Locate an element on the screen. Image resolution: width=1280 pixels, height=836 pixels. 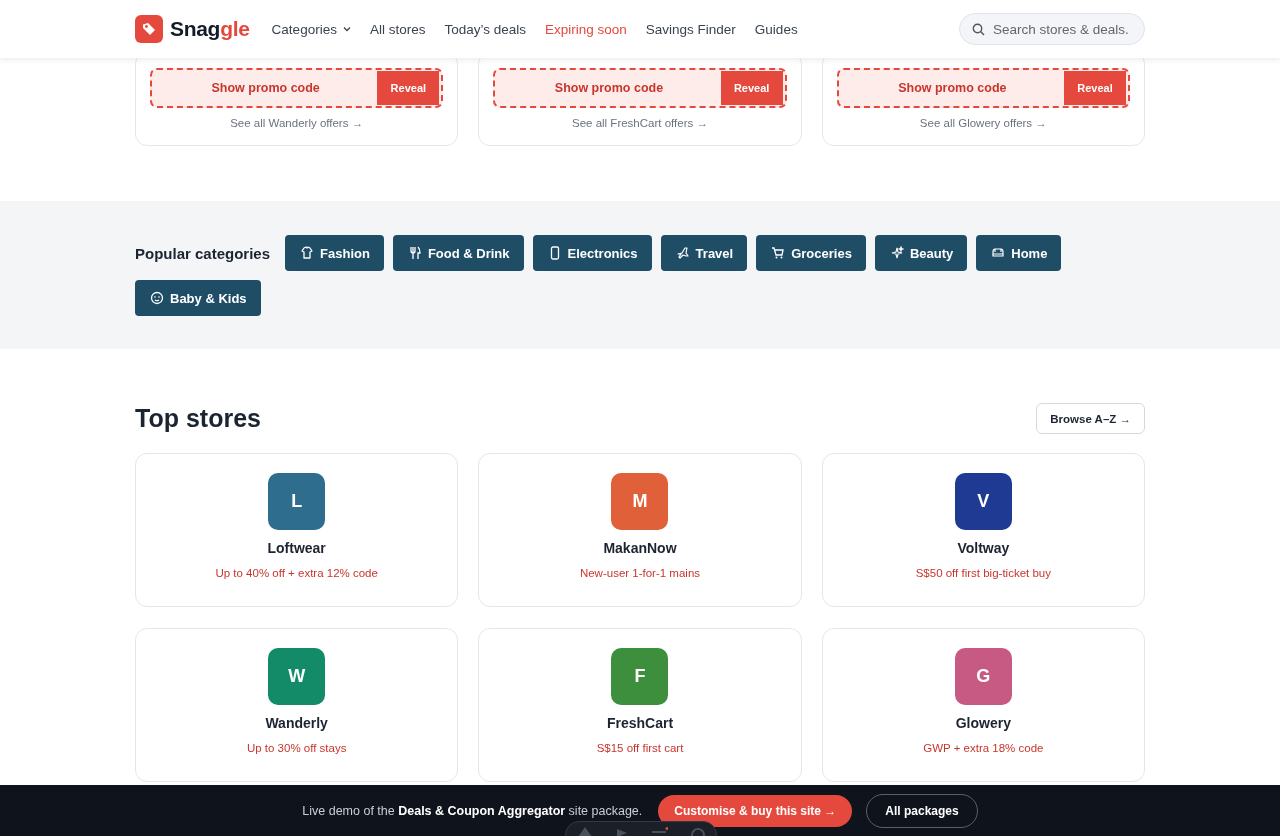
cart-icon is located at coordinates (778, 253).